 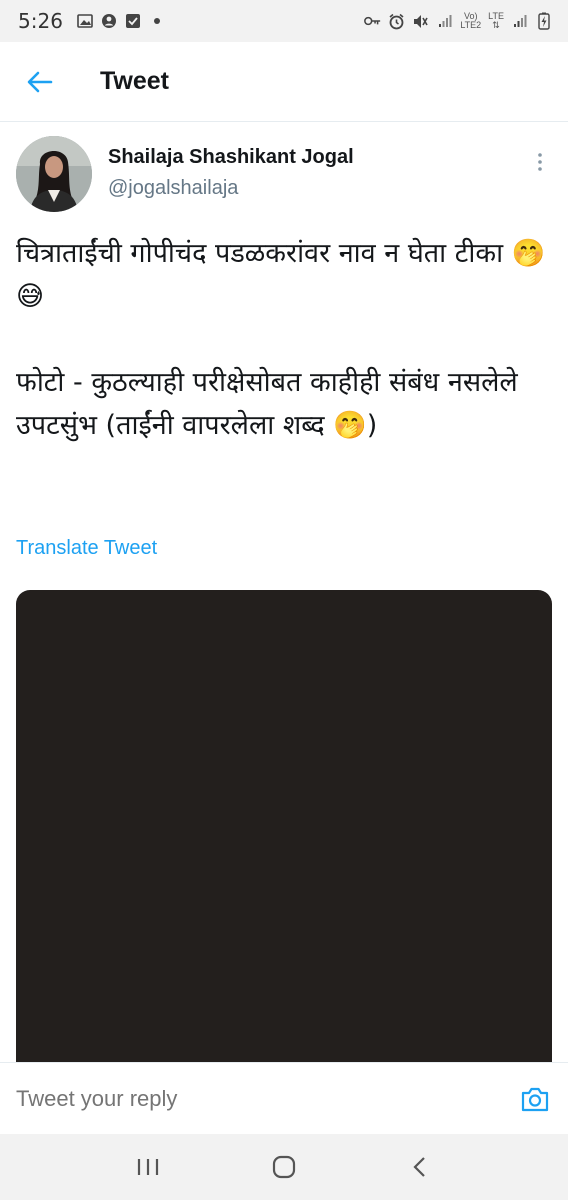 I want to click on home-icon, so click(x=284, y=1167).